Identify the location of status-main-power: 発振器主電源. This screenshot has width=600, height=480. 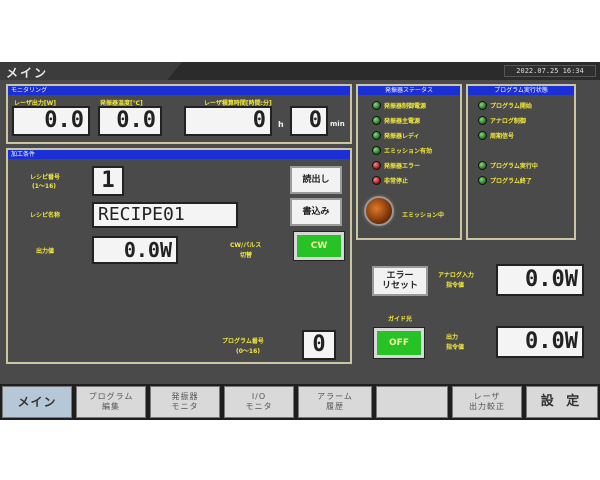
(396, 120).